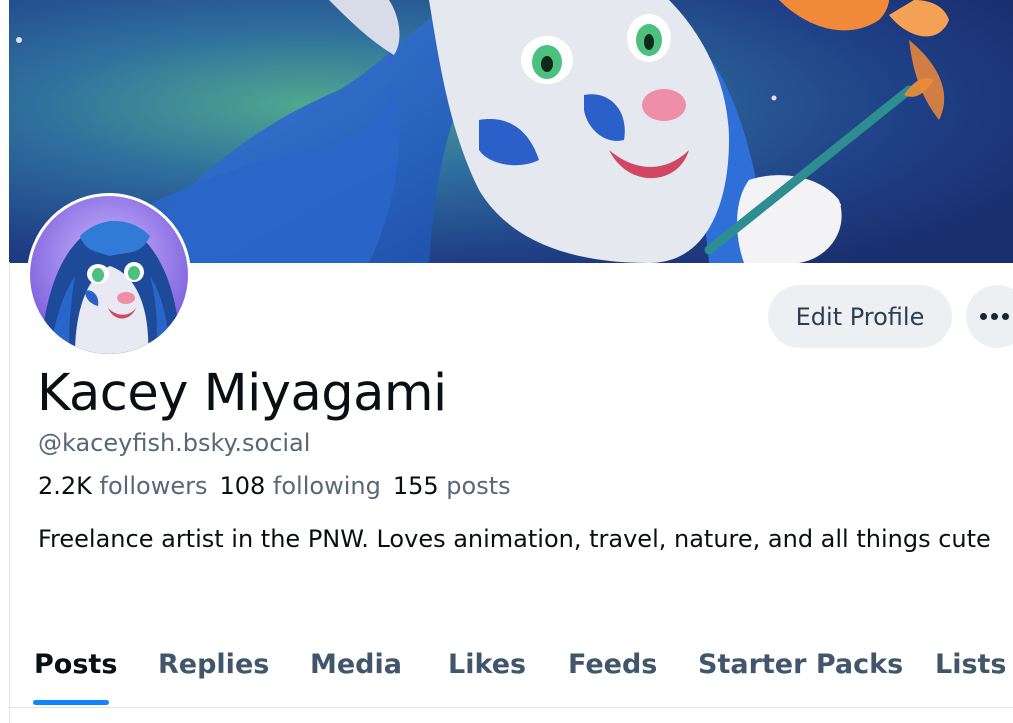  I want to click on profile-avatar, so click(109, 275).